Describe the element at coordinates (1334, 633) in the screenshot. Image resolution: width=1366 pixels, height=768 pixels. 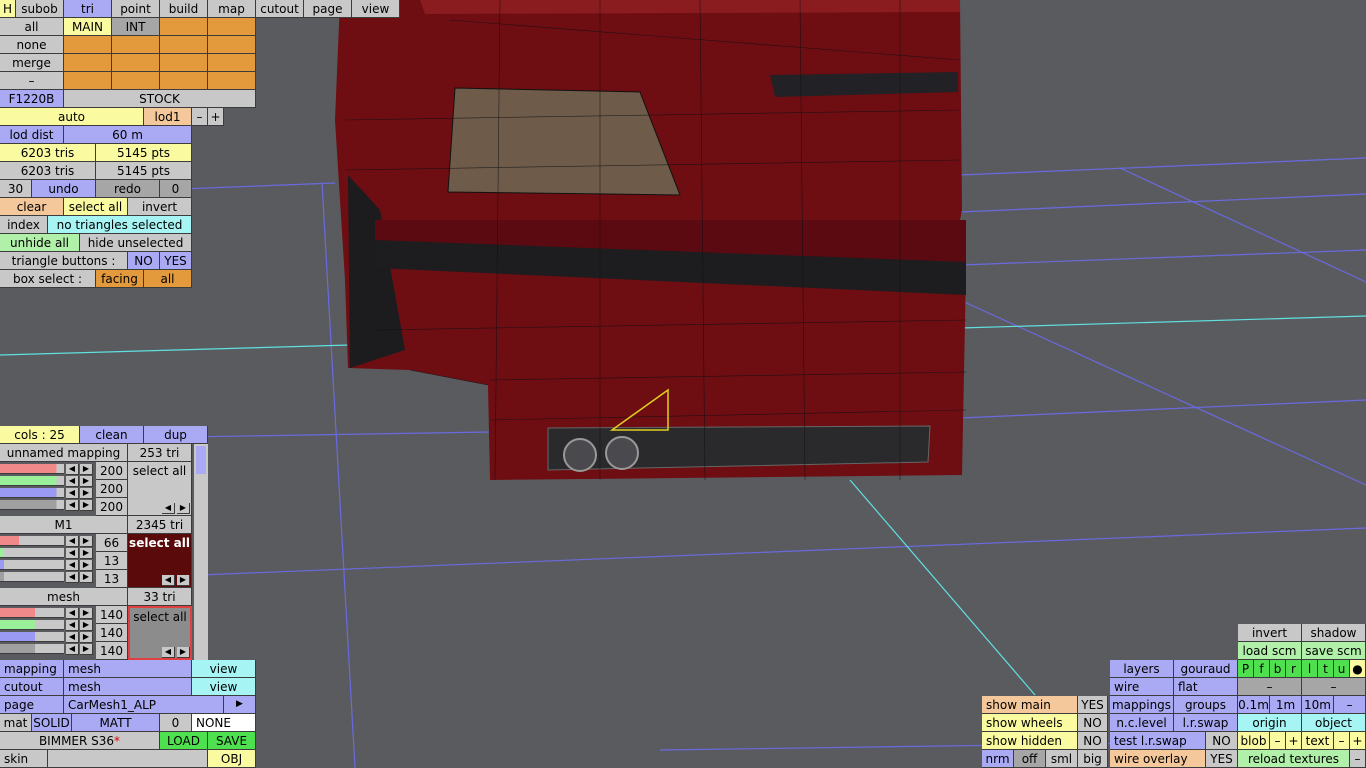
I see `shadow-button: shadow` at that location.